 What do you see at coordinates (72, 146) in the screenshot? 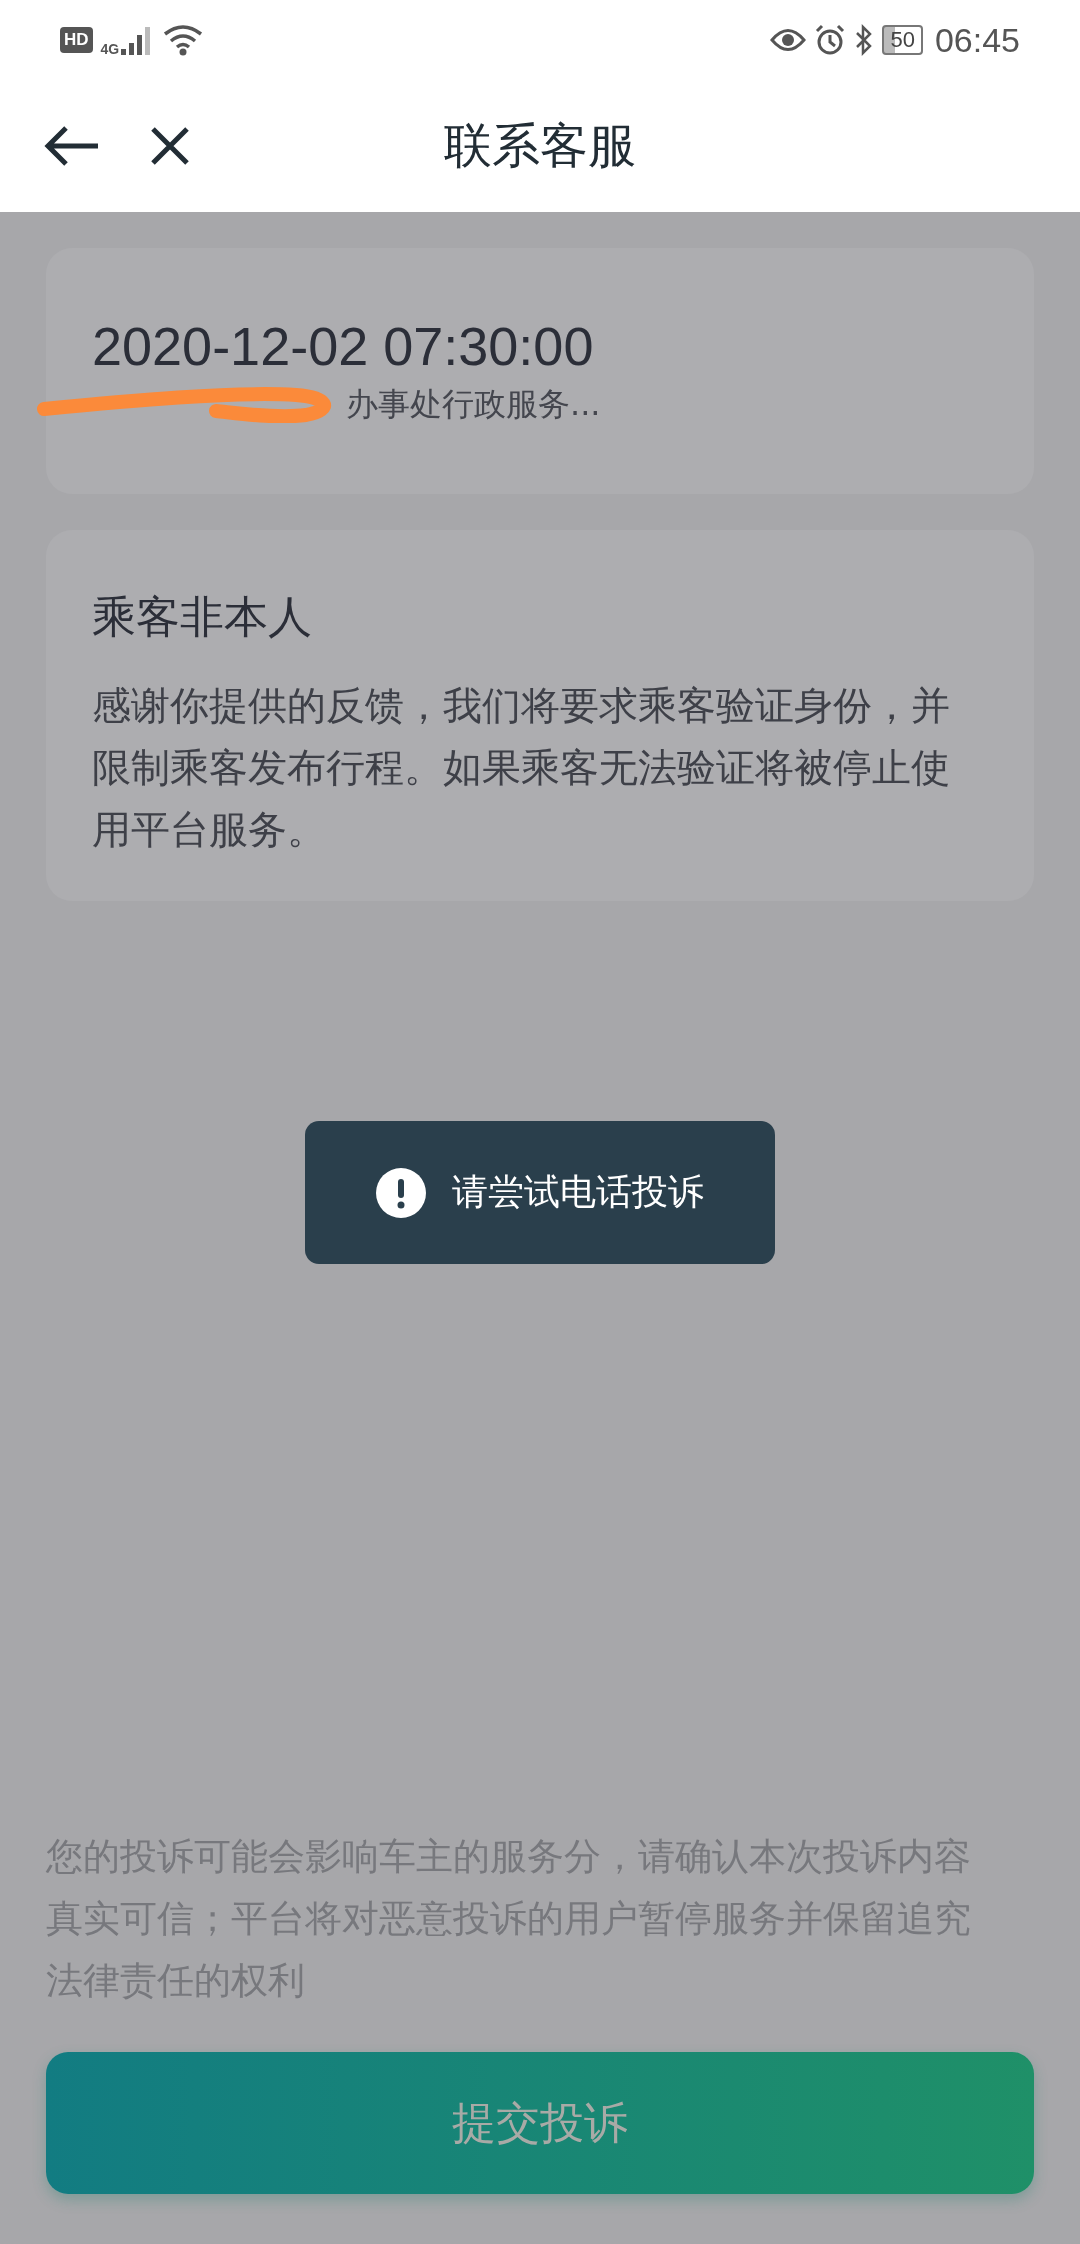
I see `back-icon` at bounding box center [72, 146].